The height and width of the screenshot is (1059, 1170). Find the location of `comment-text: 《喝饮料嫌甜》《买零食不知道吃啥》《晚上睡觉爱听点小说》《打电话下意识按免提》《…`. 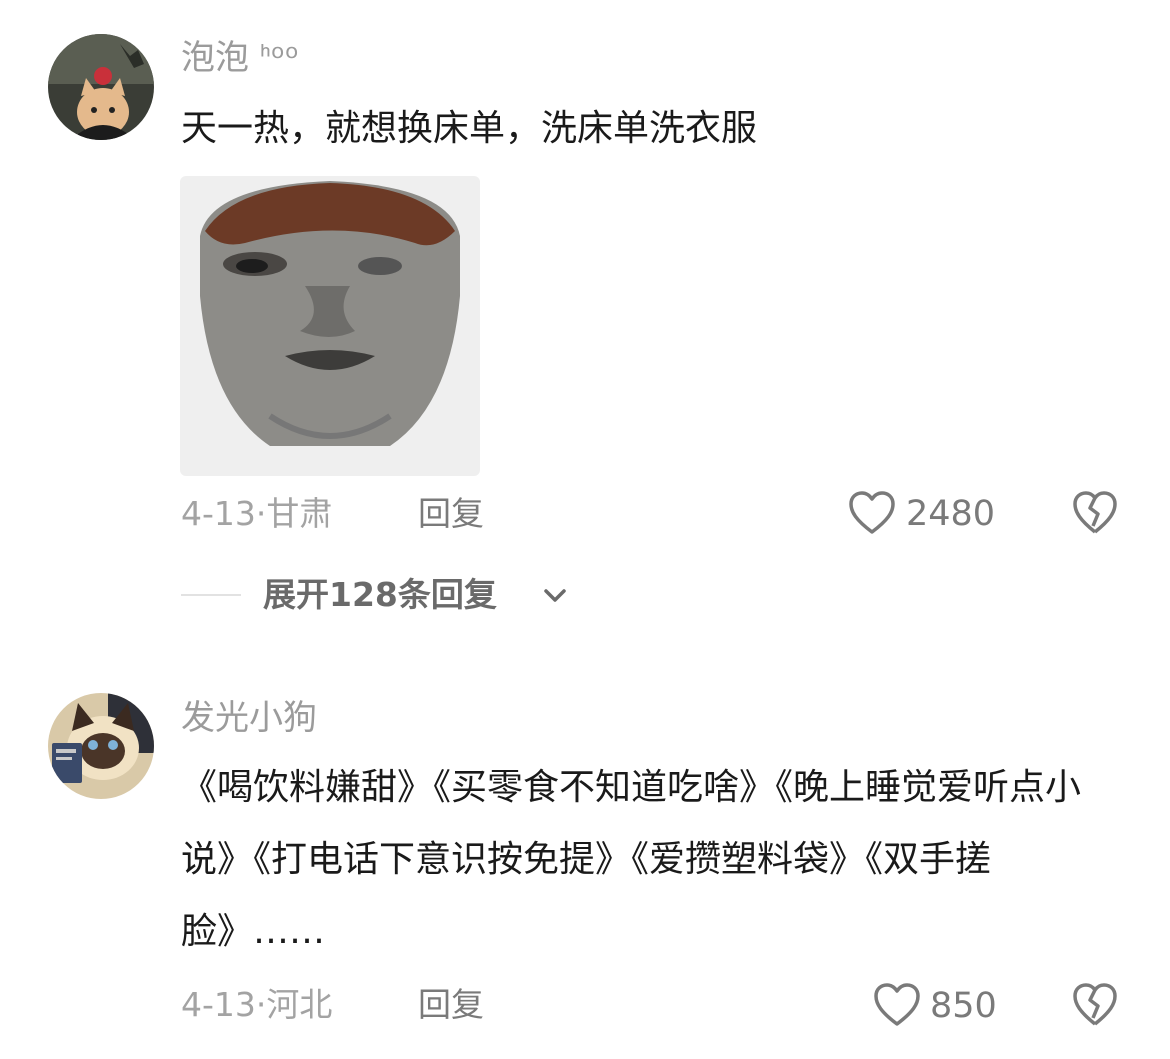

comment-text: 《喝饮料嫌甜》《买零食不知道吃啥》《晚上睡觉爱听点小说》《打电话下意识按免提》《… is located at coordinates (631, 859).